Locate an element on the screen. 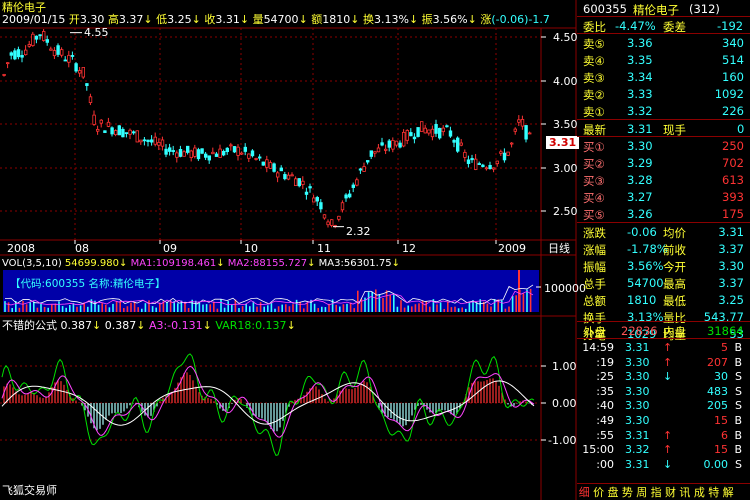 The width and height of the screenshot is (750, 500). stat-label: 均价 is located at coordinates (674, 233).